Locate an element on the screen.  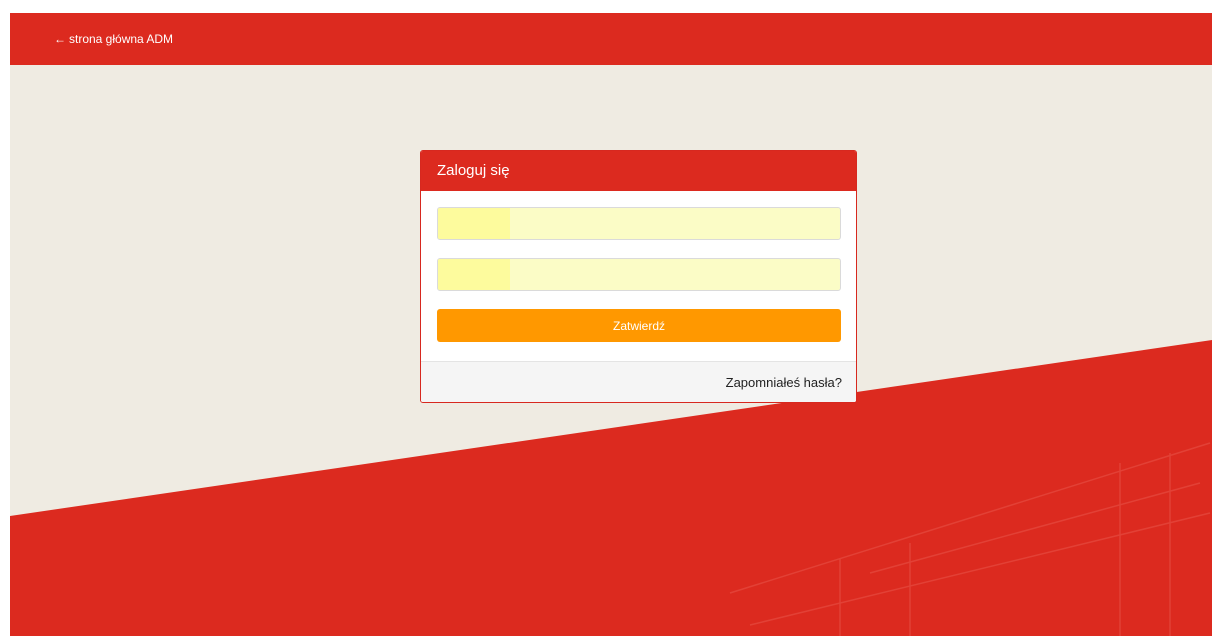
top-navigation-bar: ← strona główna ADM is located at coordinates (611, 39).